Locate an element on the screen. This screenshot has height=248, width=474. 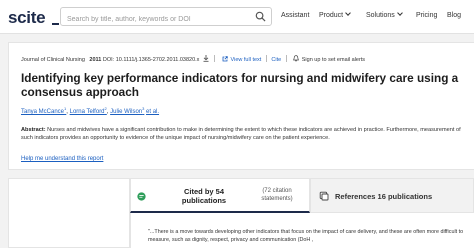
nav-pricing: Pricing is located at coordinates (426, 15).